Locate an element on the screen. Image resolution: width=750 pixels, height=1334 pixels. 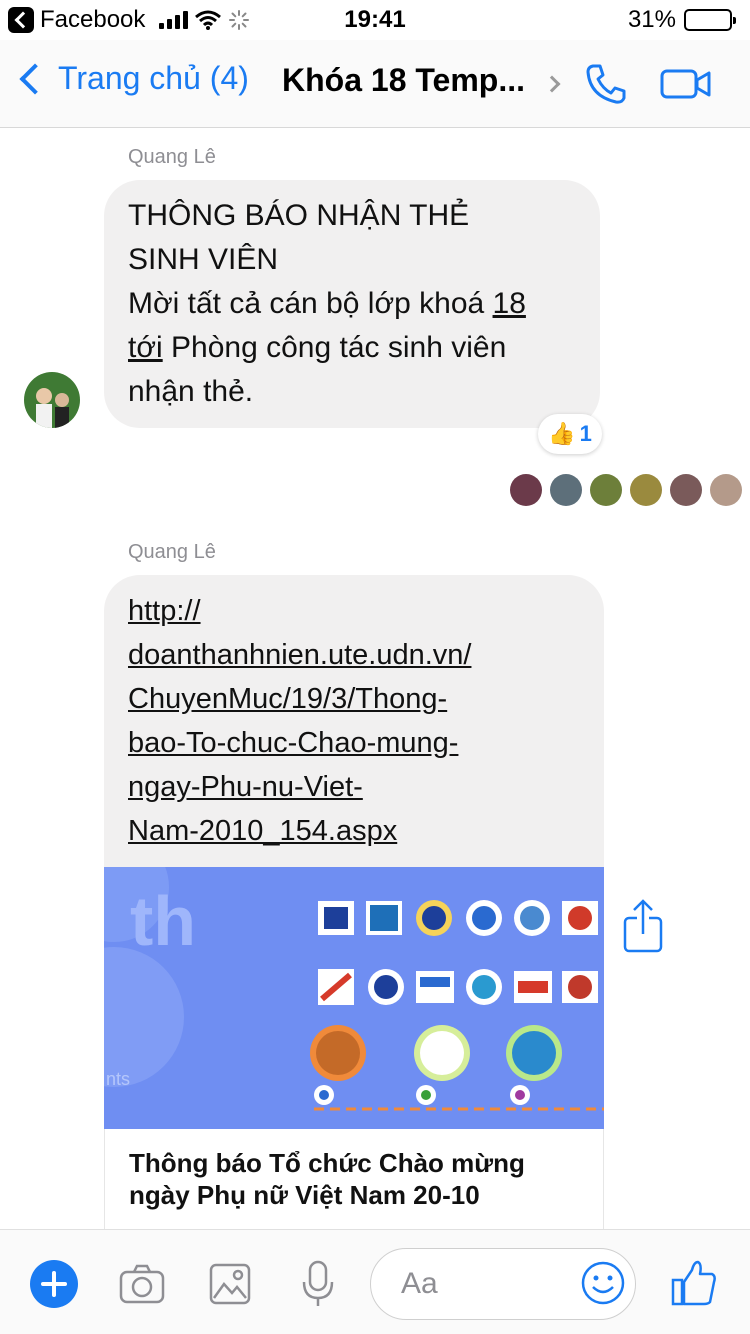
battery-percent: 31% is located at coordinates (651, 19).